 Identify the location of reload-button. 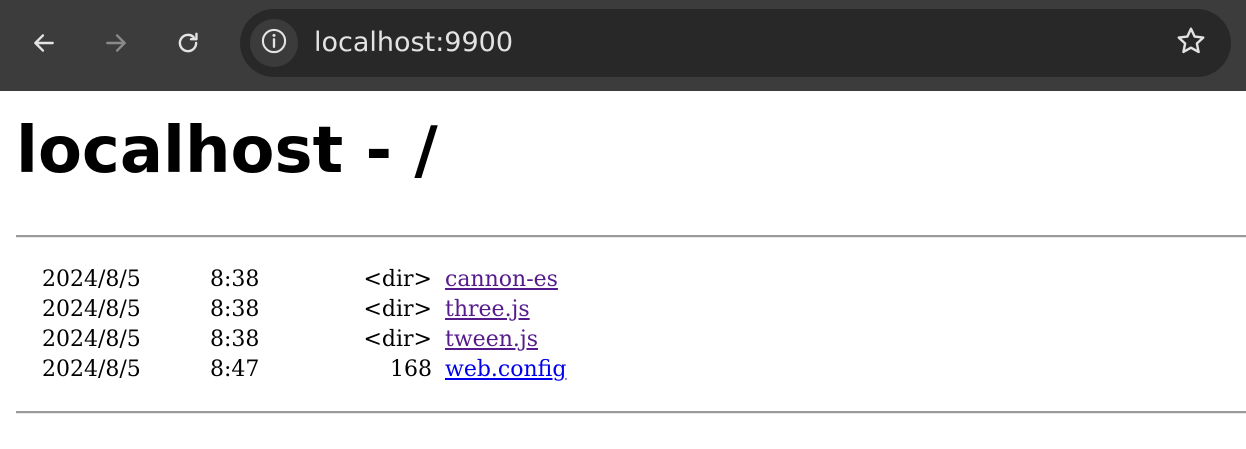
(188, 43).